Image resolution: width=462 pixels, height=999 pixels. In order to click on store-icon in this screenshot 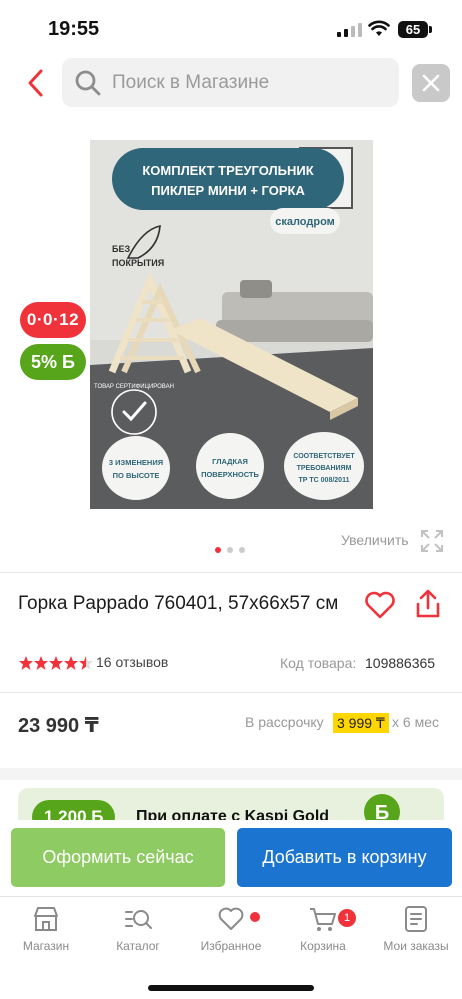, I will do `click(46, 919)`.